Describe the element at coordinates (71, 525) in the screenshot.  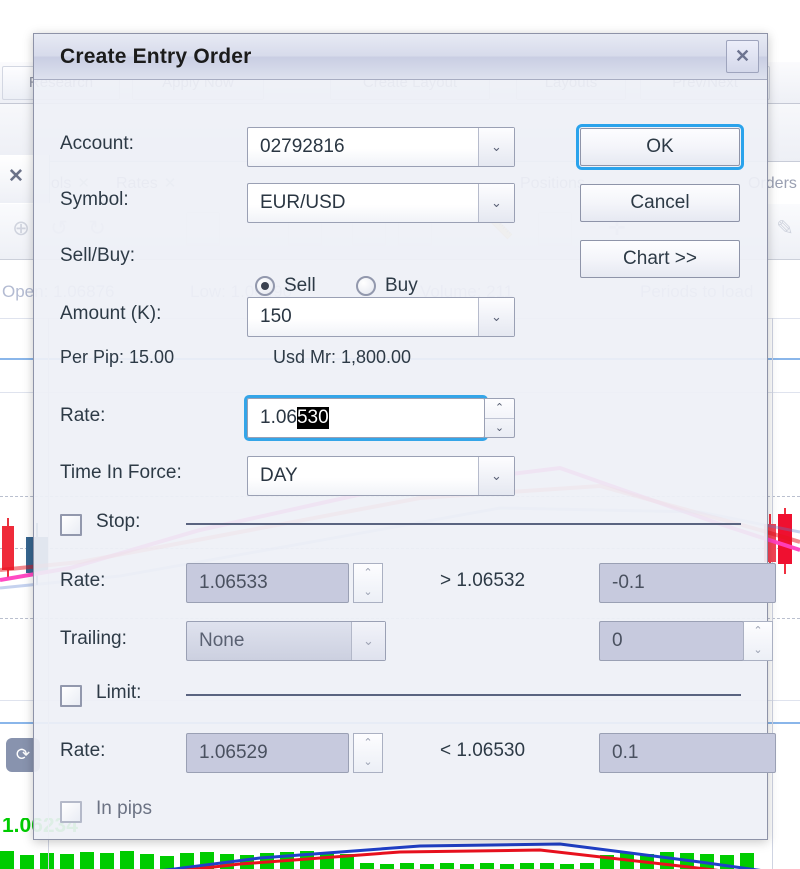
I see `stop-checkbox` at that location.